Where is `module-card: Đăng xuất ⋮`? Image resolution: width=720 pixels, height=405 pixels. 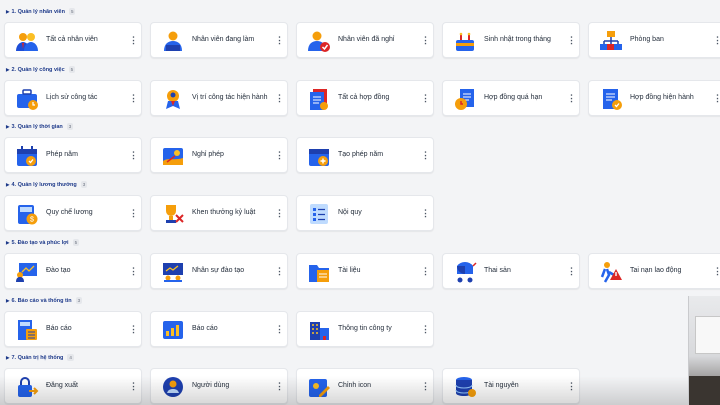
module-card: Đăng xuất ⋮ is located at coordinates (73, 386).